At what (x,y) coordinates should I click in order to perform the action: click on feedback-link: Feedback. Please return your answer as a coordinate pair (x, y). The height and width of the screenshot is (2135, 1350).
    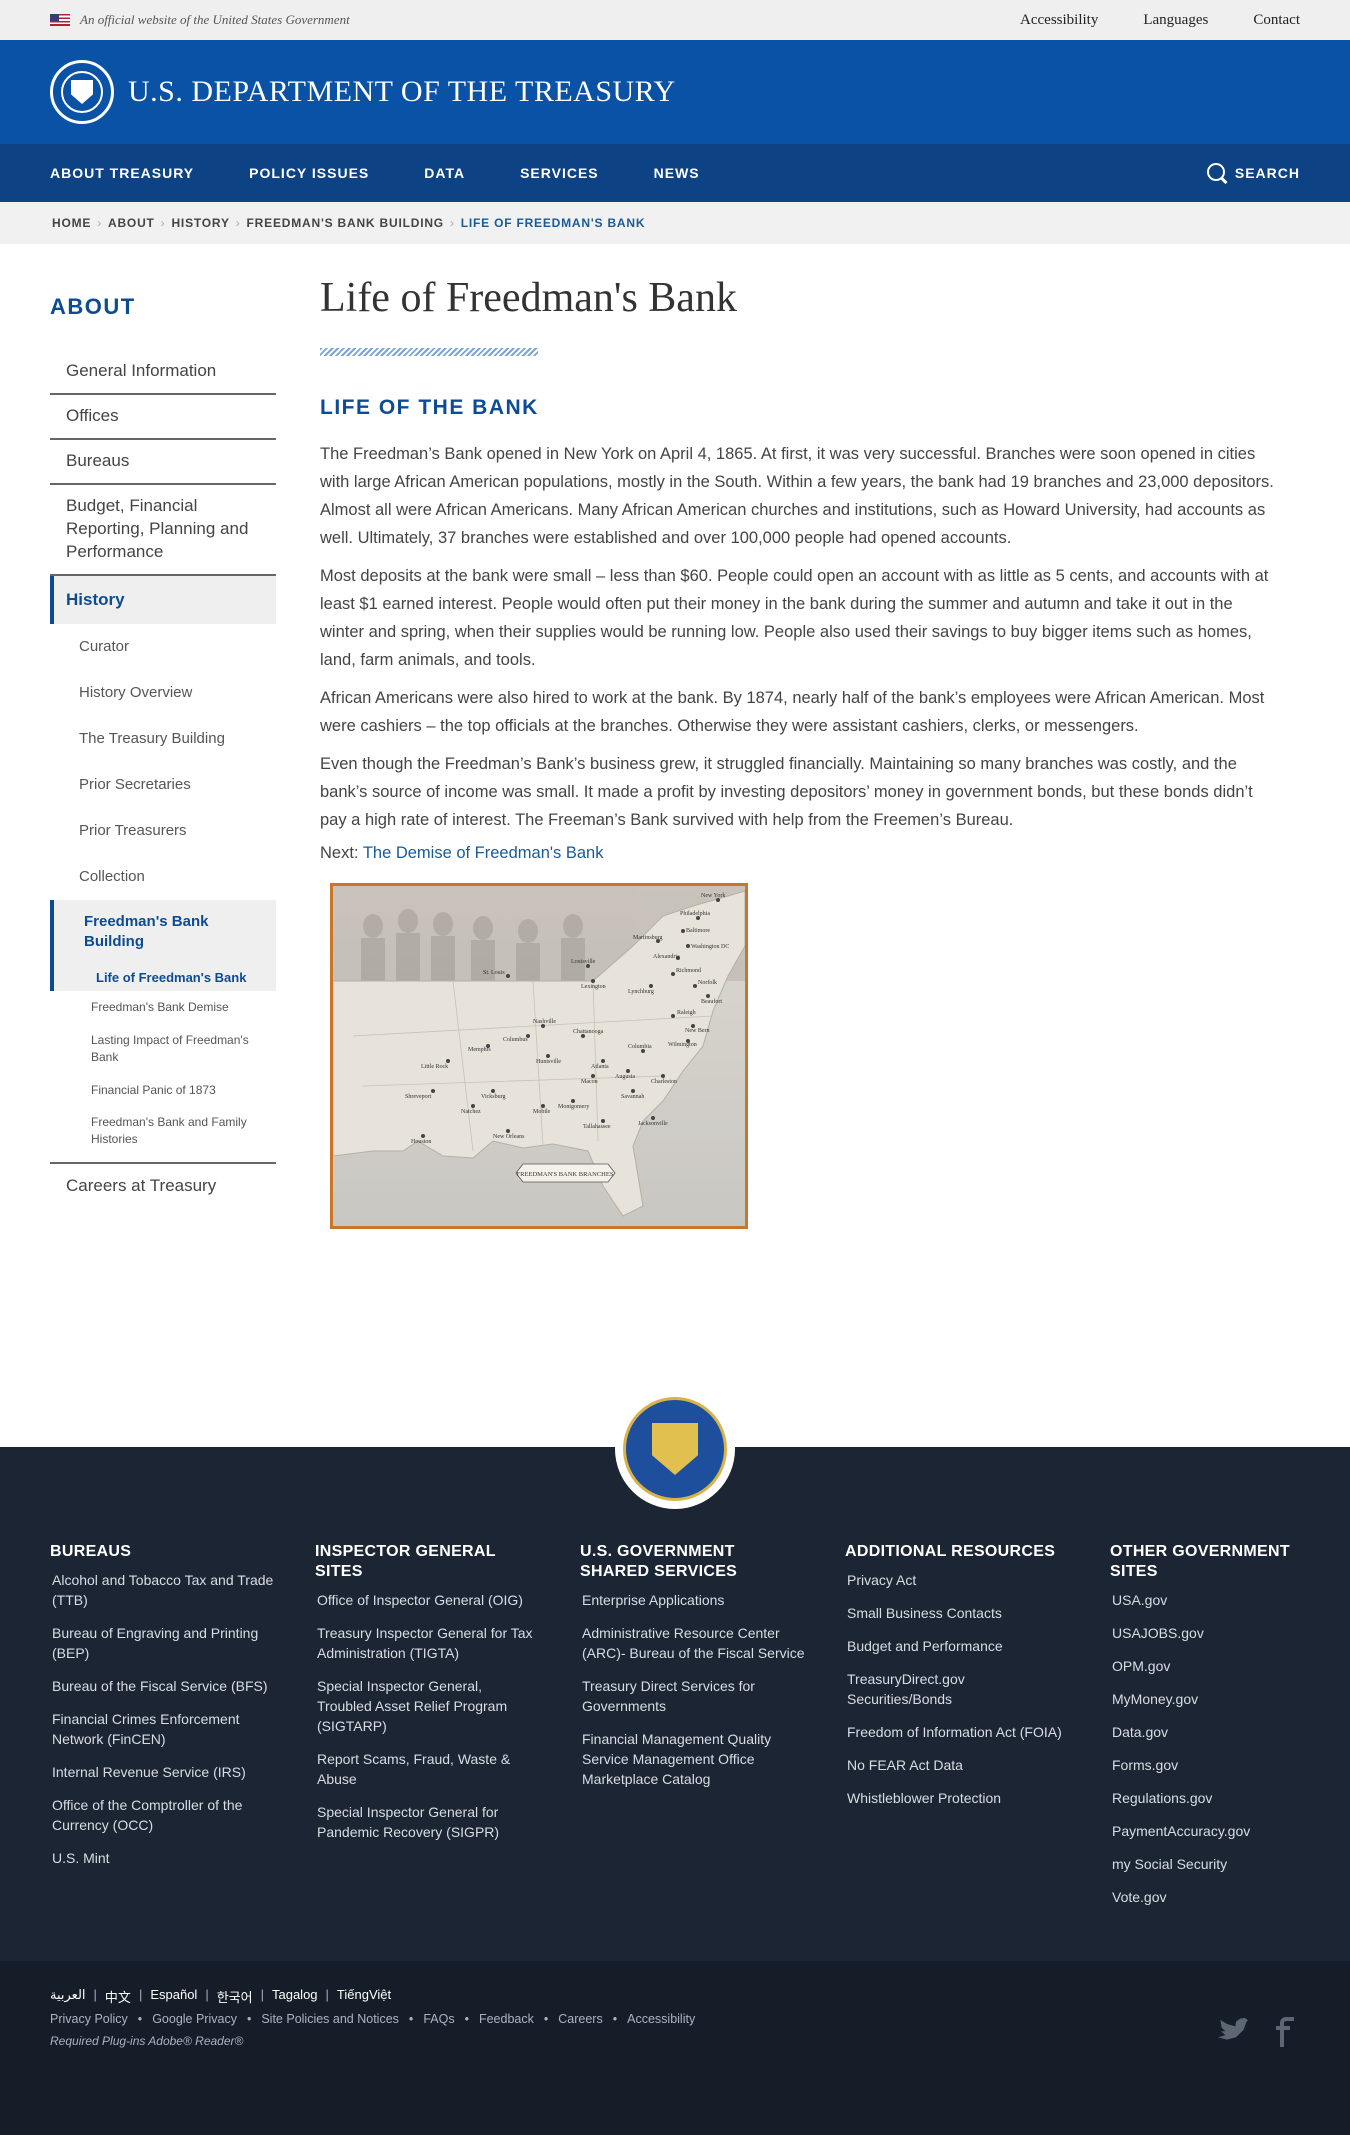
    Looking at the image, I should click on (506, 2019).